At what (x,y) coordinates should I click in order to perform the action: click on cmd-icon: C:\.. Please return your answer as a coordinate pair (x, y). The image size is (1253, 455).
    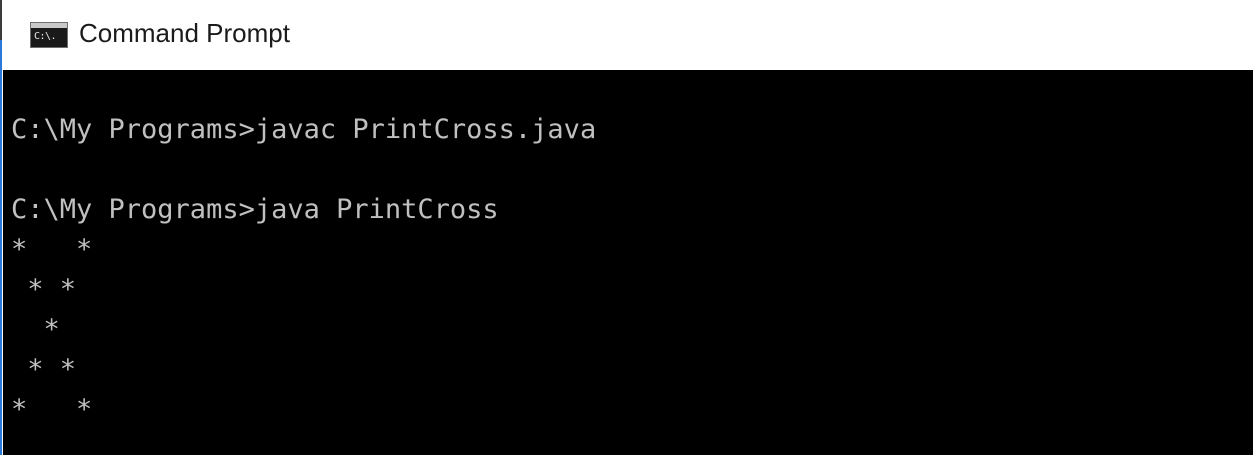
    Looking at the image, I should click on (49, 35).